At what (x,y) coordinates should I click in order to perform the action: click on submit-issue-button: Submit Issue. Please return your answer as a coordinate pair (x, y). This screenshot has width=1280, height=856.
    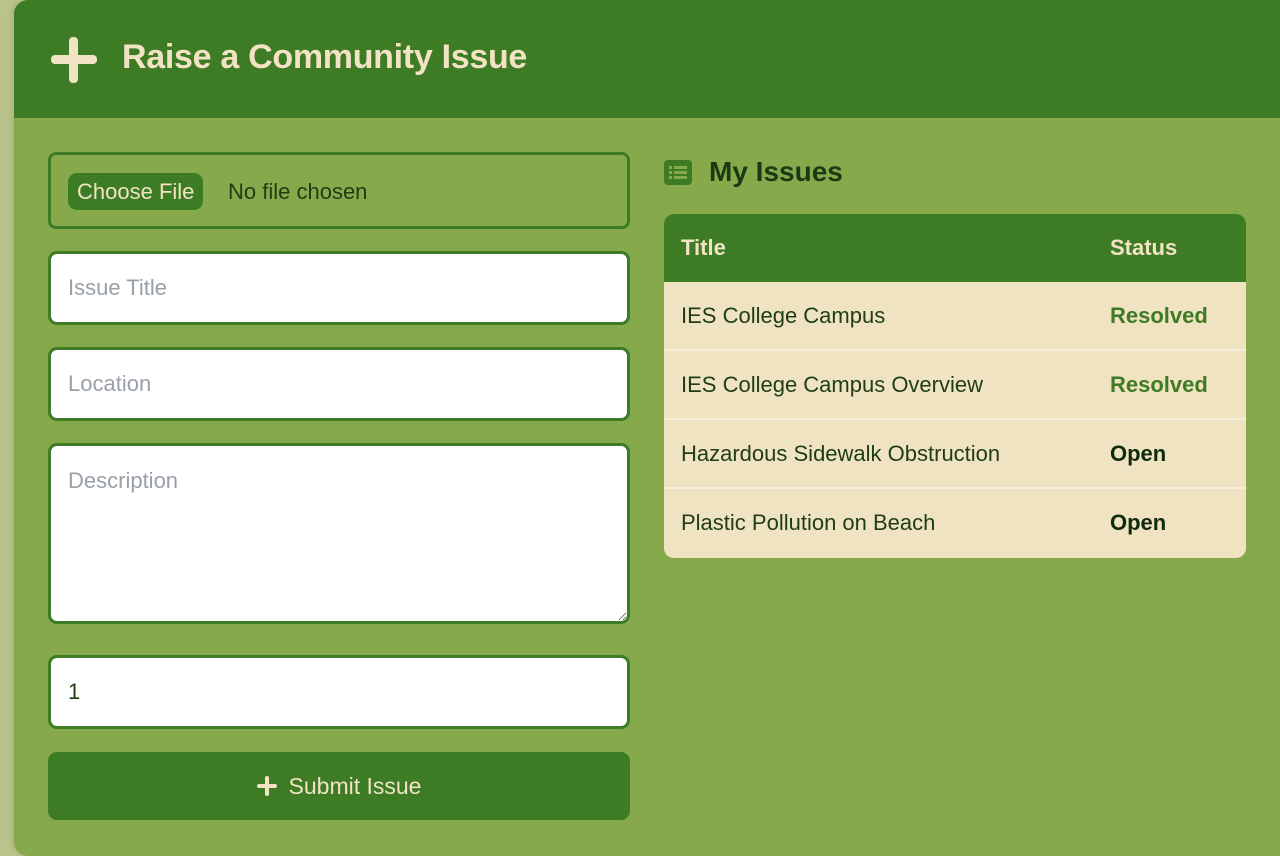
    Looking at the image, I should click on (339, 786).